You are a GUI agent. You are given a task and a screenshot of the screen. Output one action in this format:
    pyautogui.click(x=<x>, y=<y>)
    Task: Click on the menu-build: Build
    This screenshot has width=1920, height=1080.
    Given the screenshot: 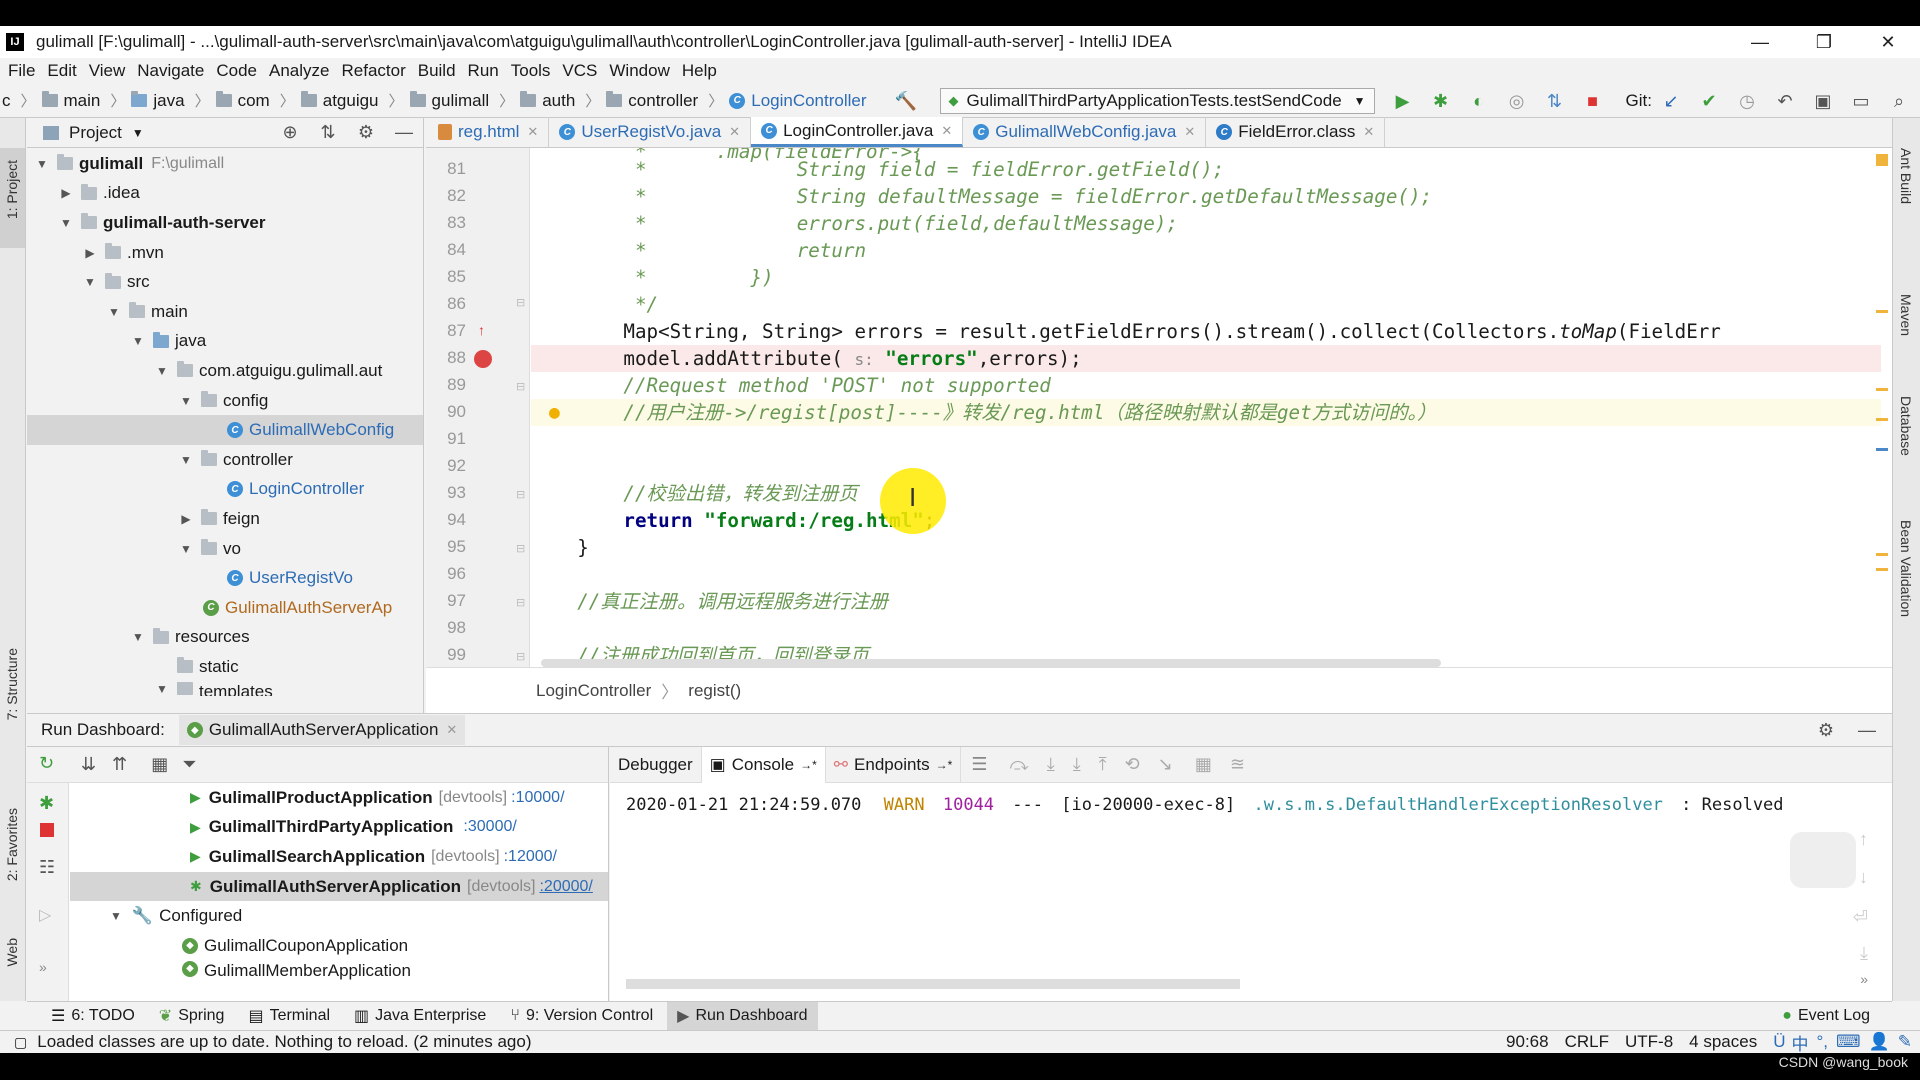 What is the action you would take?
    pyautogui.click(x=437, y=71)
    